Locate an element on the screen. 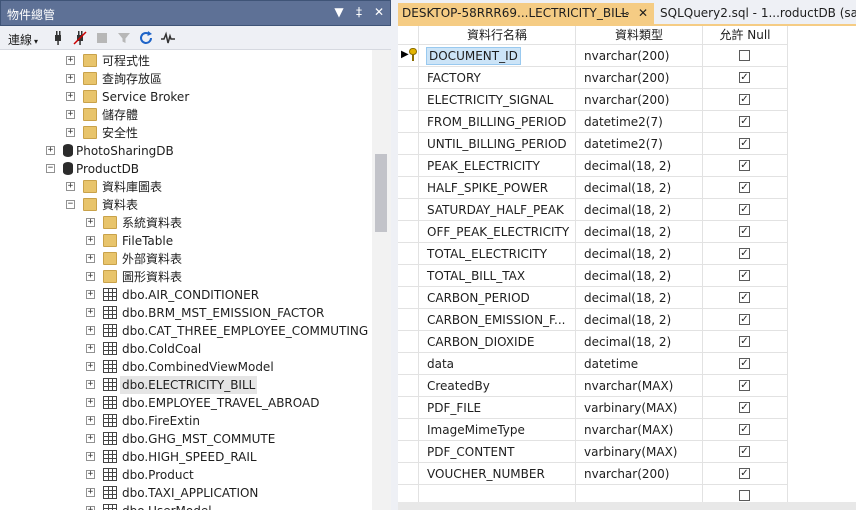  table-node: + dbo.ColdCoal is located at coordinates (186, 349).